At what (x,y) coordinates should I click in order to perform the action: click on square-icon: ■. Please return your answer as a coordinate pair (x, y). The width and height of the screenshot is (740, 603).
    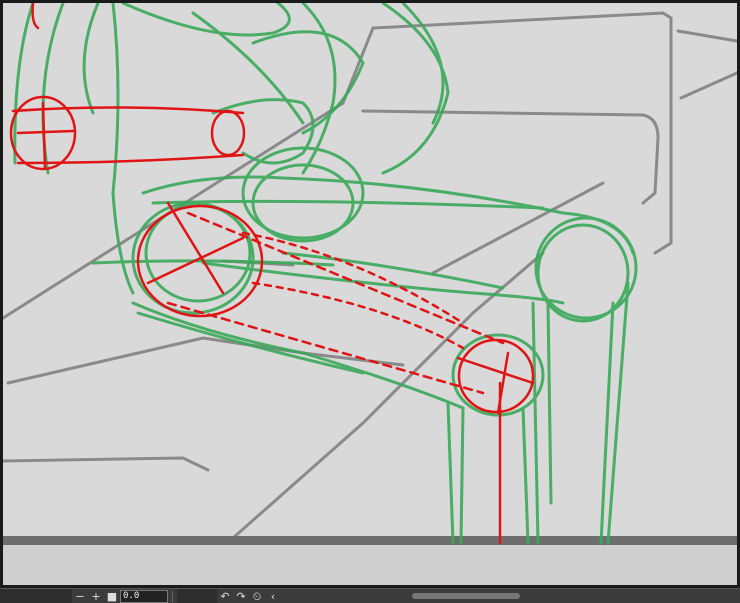
    Looking at the image, I should click on (112, 596).